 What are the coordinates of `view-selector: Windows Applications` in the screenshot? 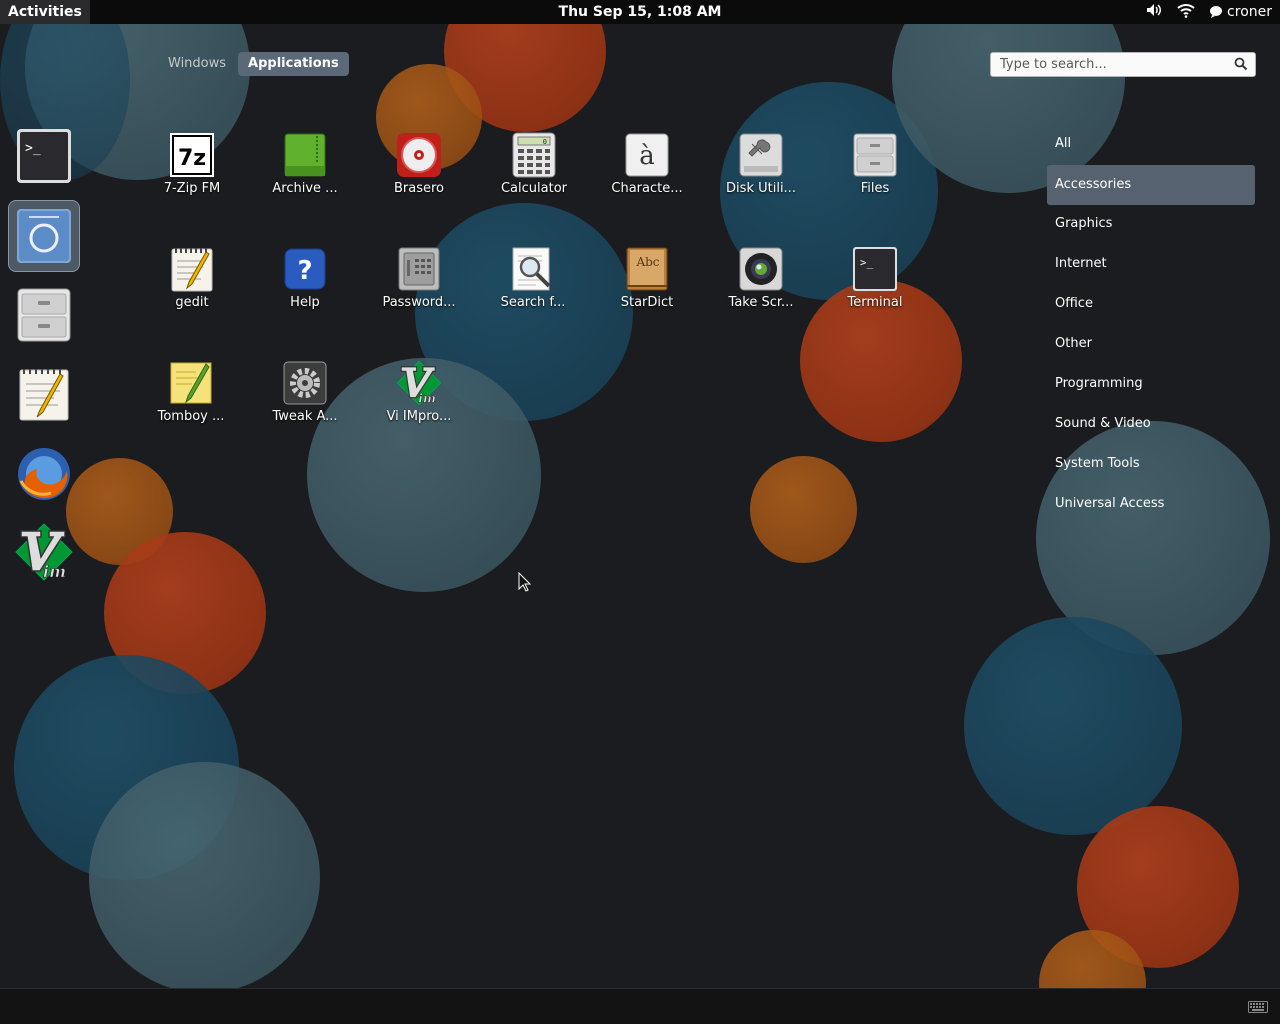 It's located at (253, 64).